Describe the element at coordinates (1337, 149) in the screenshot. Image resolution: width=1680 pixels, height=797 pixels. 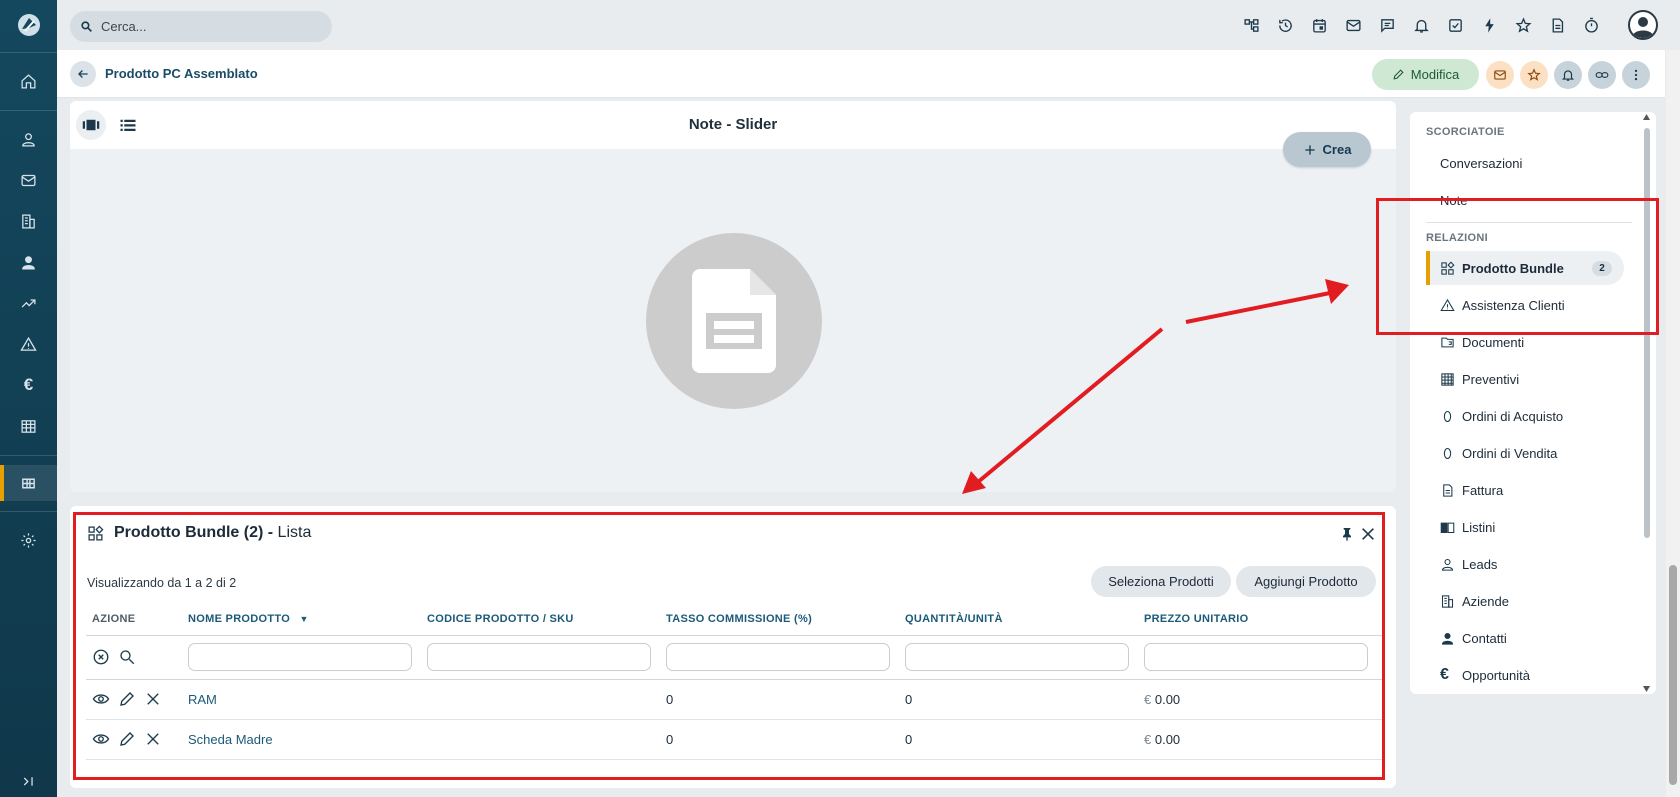
I see `create-note-label: Crea` at that location.